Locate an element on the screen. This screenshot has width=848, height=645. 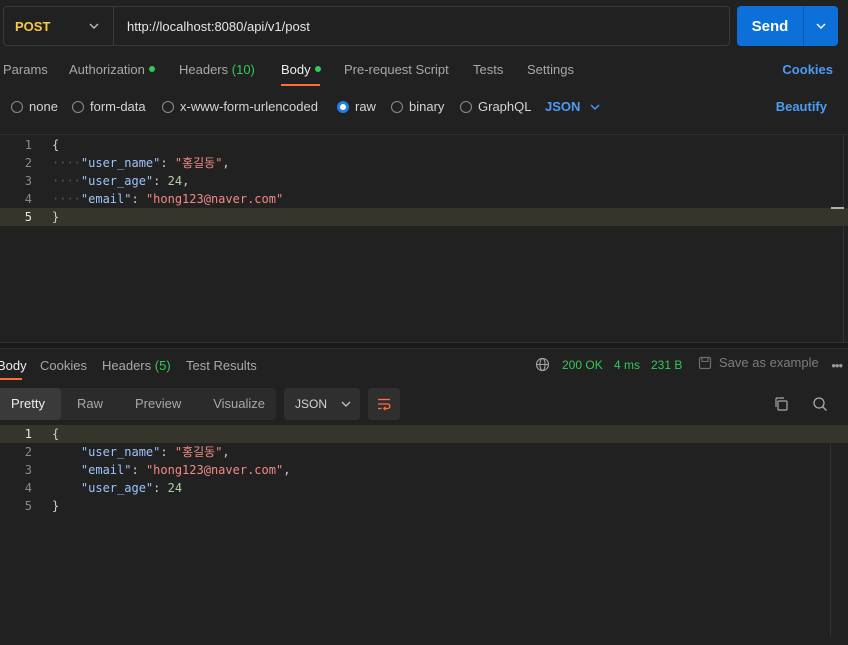
code-line: 3 "email": "hong123@naver.com", is located at coordinates (424, 470).